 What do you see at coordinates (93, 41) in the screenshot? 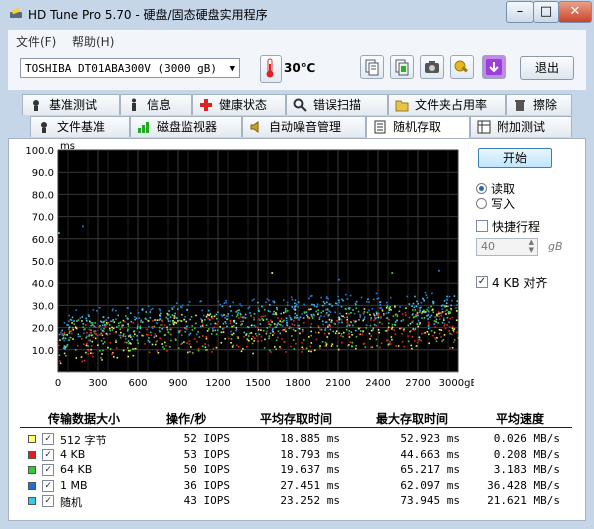
I see `menu-help: 帮助(H)` at bounding box center [93, 41].